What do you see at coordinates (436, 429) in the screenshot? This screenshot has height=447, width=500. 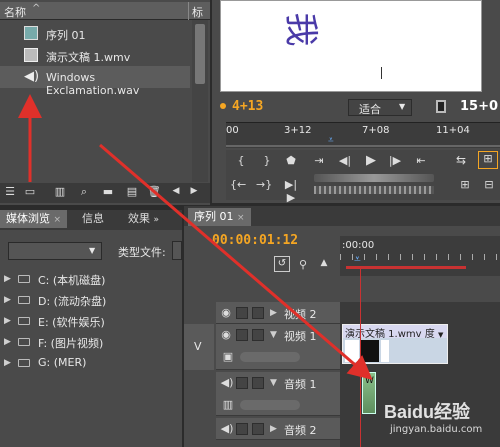 I see `watermark-url: jingyan.baidu.com` at bounding box center [436, 429].